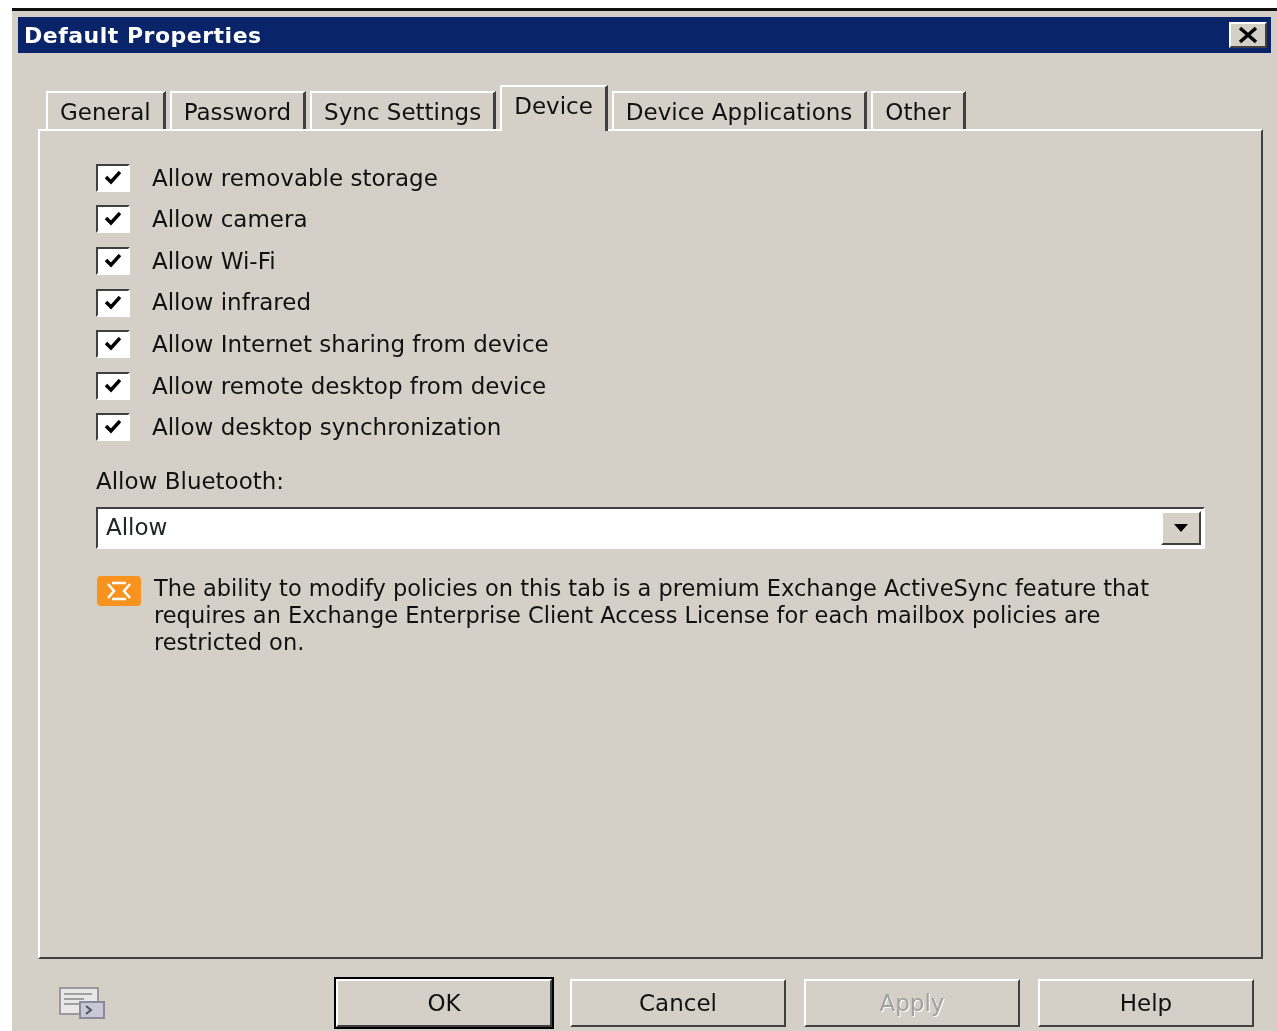 The image size is (1277, 1031). Describe the element at coordinates (678, 1003) in the screenshot. I see `dialog-button: Cancel` at that location.